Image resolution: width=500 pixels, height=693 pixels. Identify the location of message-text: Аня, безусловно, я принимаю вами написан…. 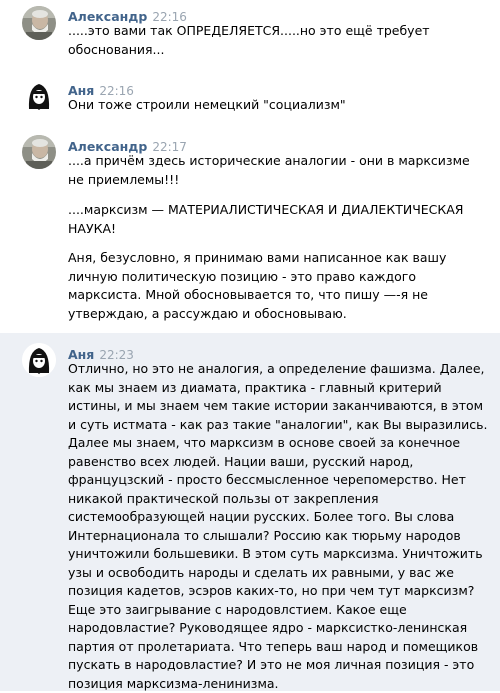
(280, 286).